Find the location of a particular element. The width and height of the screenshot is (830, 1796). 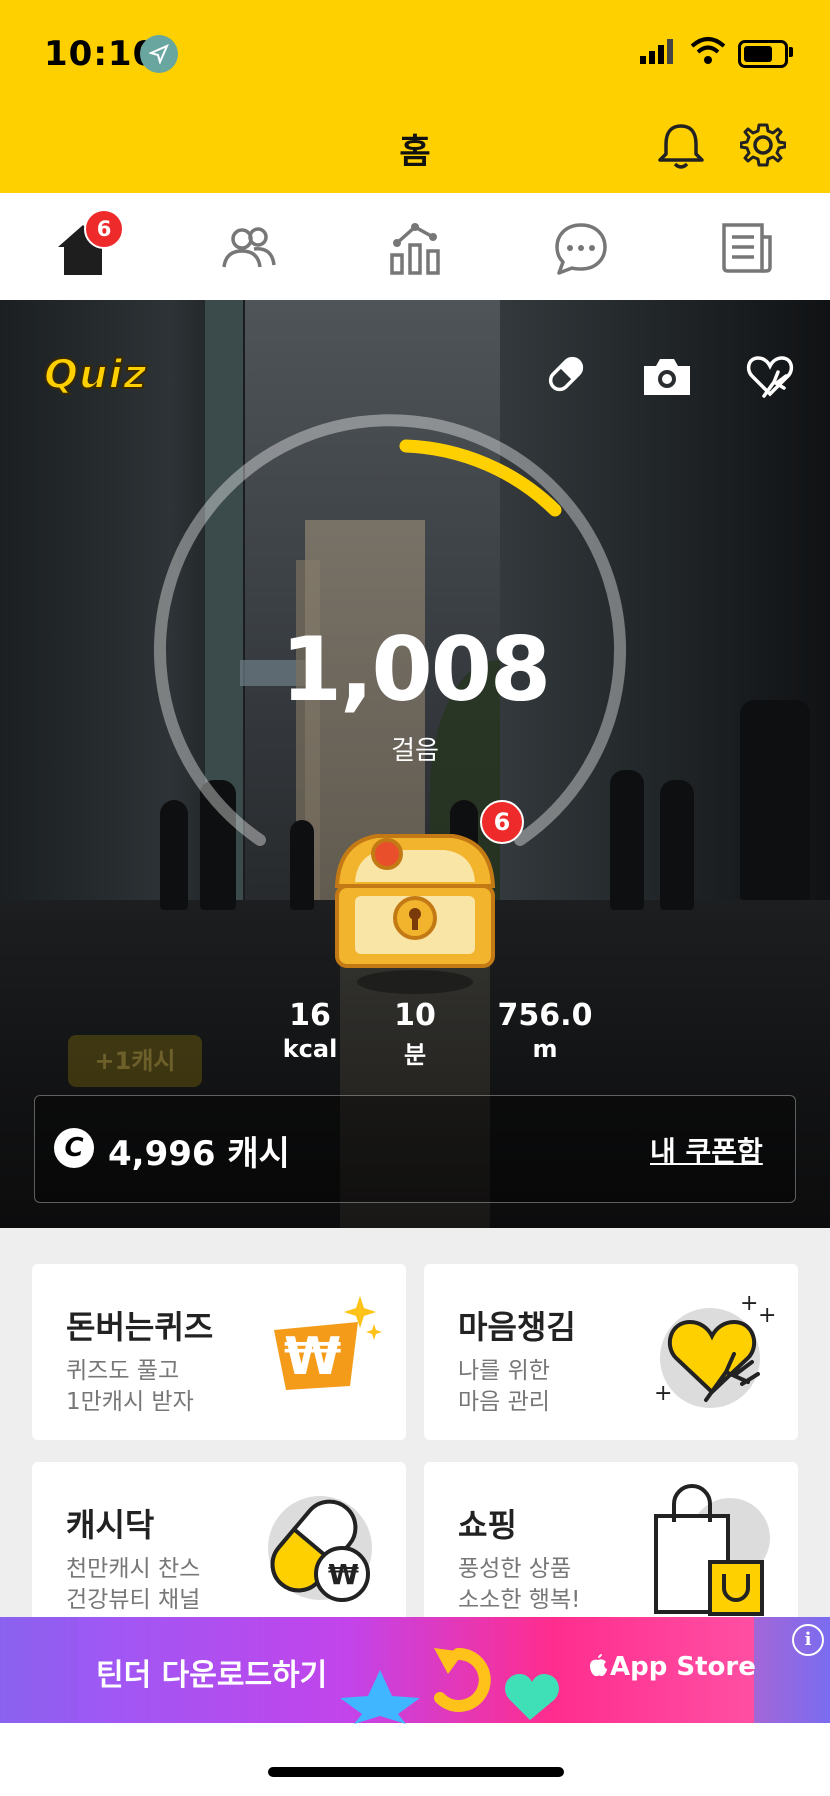

stat-value: 756.0 is located at coordinates (545, 1015).